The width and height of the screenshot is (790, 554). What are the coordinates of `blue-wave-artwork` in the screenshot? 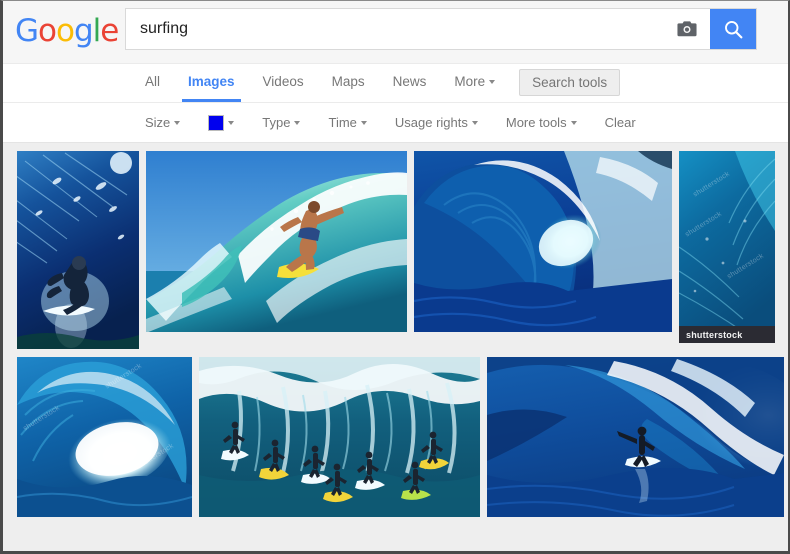 It's located at (543, 241).